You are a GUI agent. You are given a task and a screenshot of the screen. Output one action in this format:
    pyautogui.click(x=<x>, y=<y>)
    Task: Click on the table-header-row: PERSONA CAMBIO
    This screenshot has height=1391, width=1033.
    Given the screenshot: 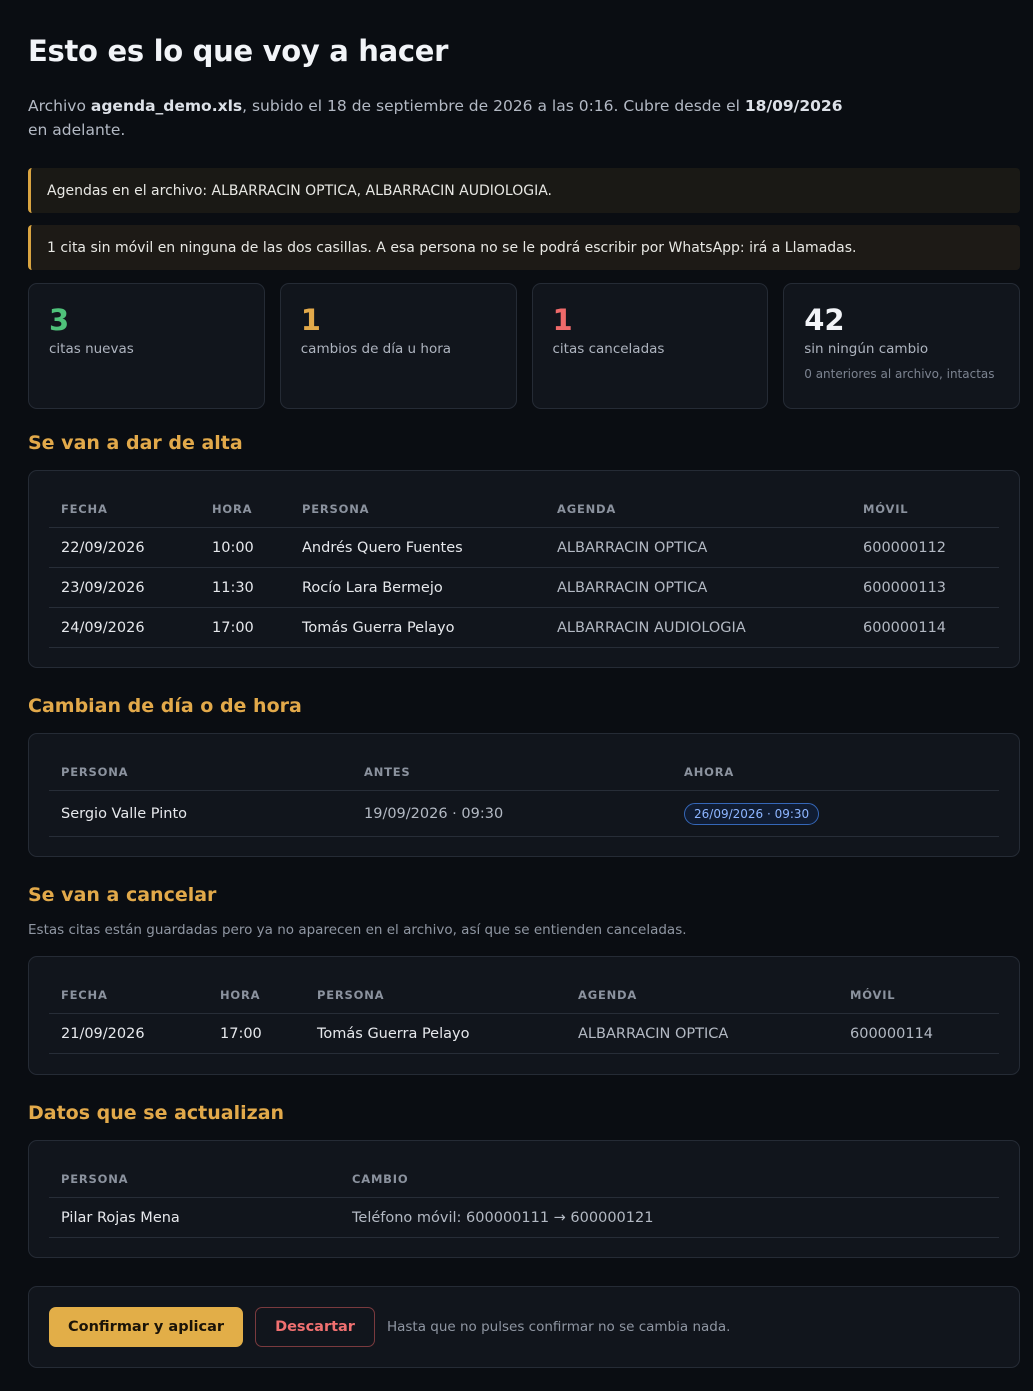 What is the action you would take?
    pyautogui.click(x=524, y=1179)
    